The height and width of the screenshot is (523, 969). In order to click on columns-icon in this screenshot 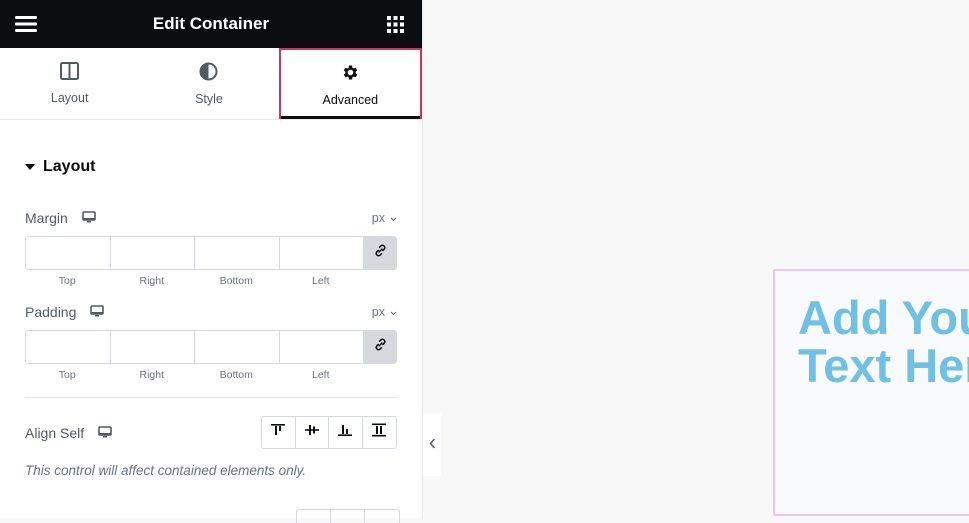, I will do `click(70, 72)`.